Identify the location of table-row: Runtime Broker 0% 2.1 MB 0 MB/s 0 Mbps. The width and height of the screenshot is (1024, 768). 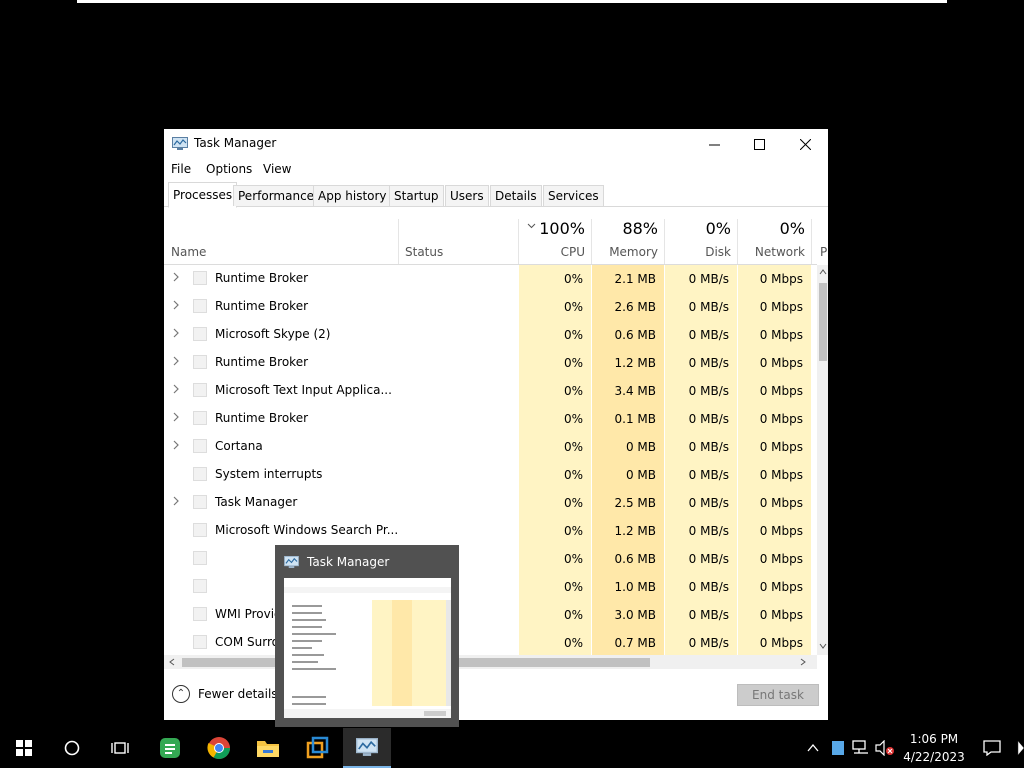
(490, 279).